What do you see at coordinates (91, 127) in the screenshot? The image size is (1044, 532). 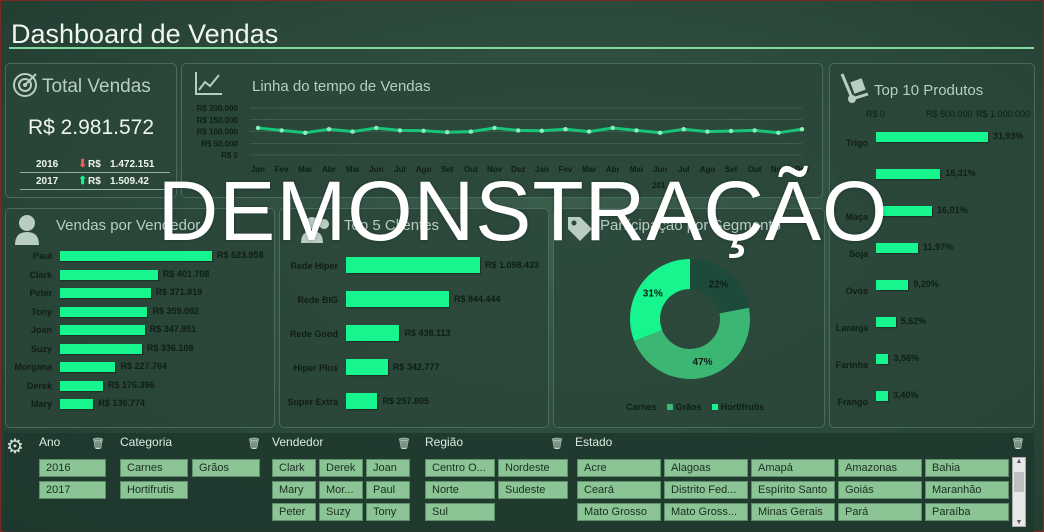 I see `total-vendas-value: R$ 2.981.572` at bounding box center [91, 127].